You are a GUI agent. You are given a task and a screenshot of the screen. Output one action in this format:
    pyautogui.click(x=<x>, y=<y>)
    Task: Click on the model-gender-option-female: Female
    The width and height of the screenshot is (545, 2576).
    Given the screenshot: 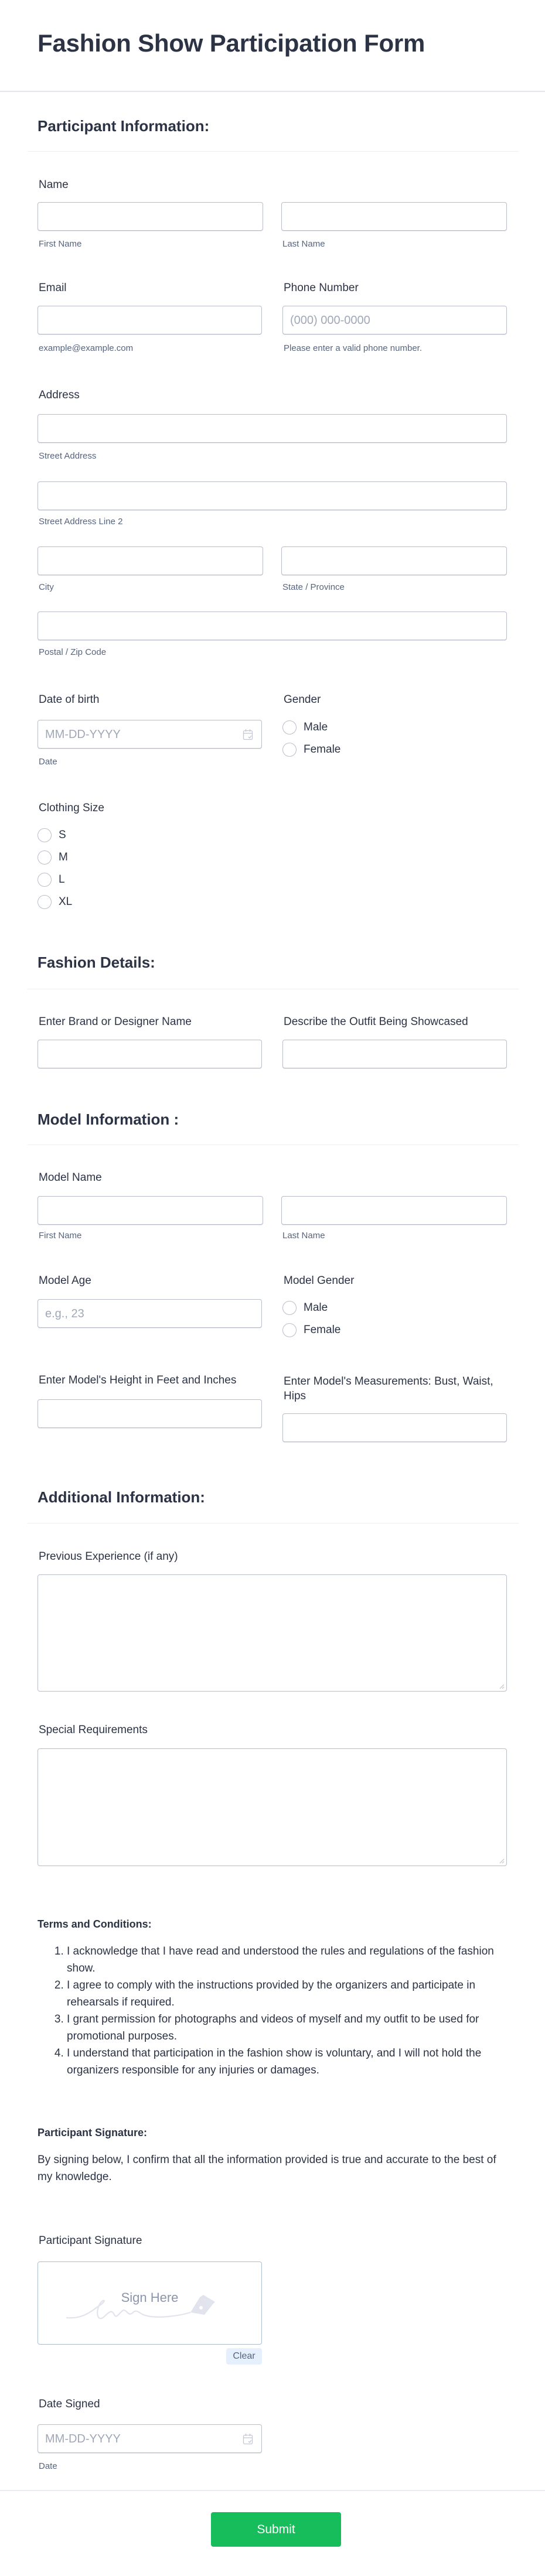 What is the action you would take?
    pyautogui.click(x=311, y=1330)
    